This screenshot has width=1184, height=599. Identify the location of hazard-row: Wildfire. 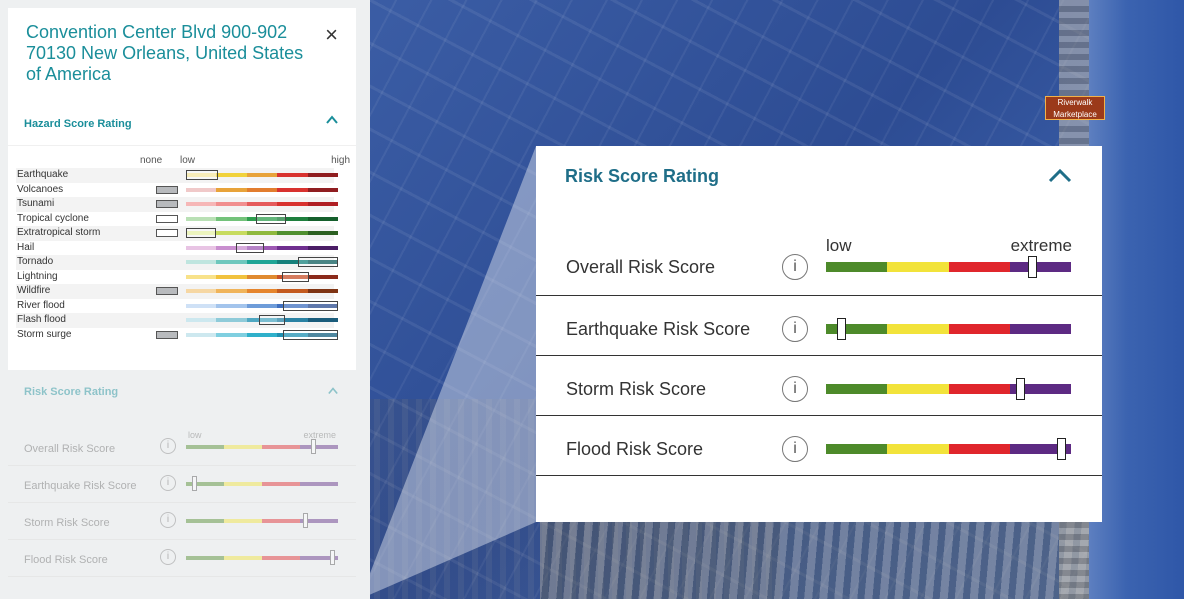
(177, 291).